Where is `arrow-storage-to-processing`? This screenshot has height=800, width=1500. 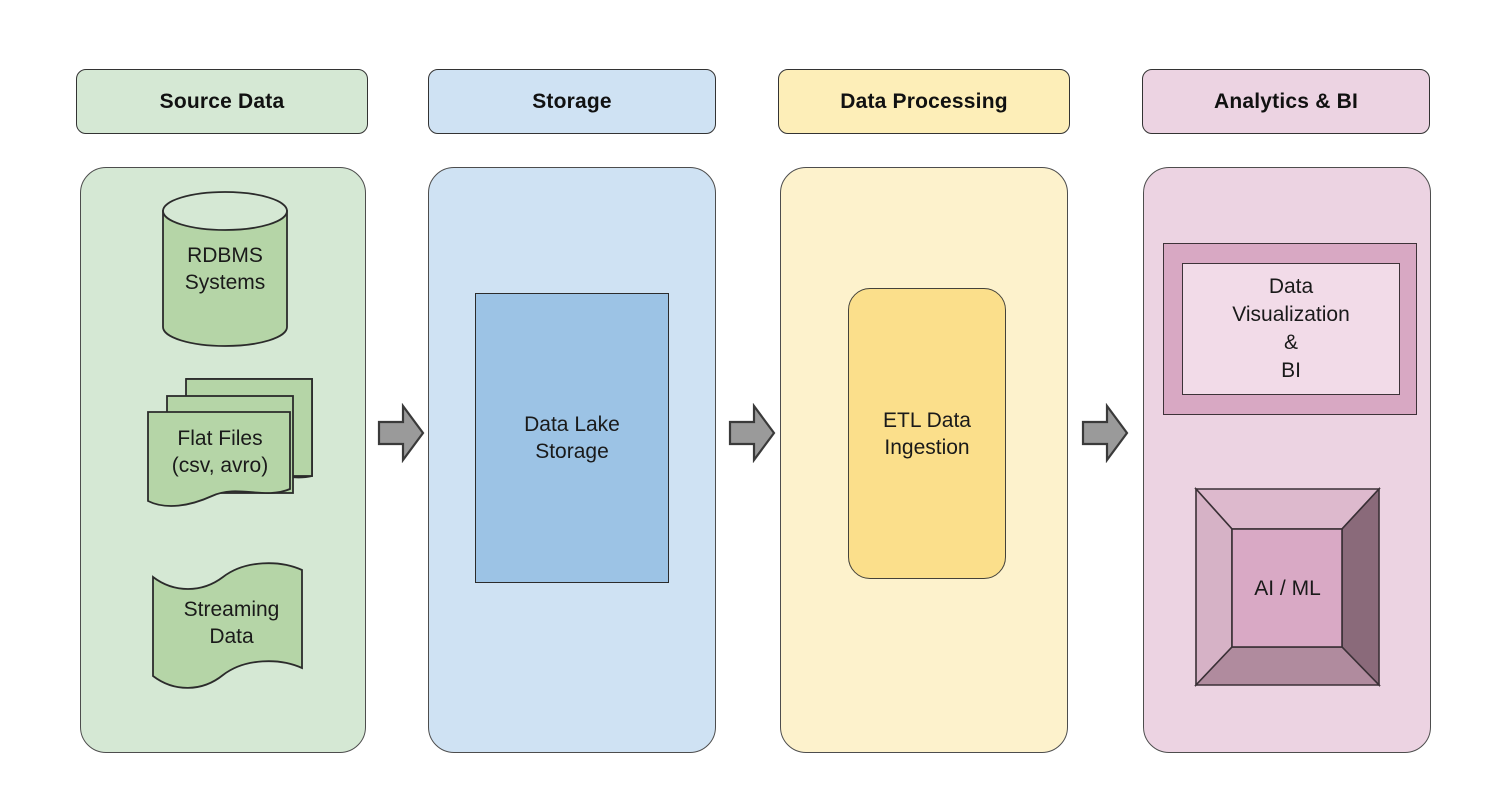
arrow-storage-to-processing is located at coordinates (752, 433).